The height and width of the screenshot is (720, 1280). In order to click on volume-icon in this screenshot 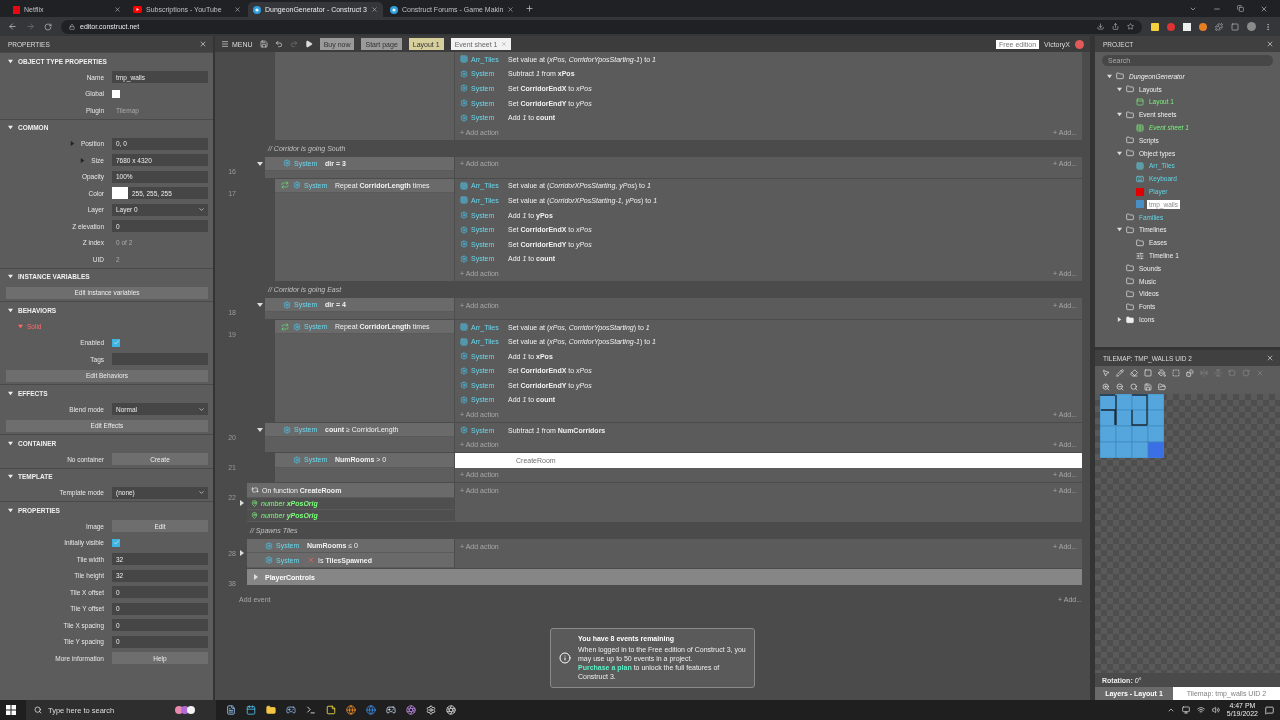, I will do `click(1215, 710)`.